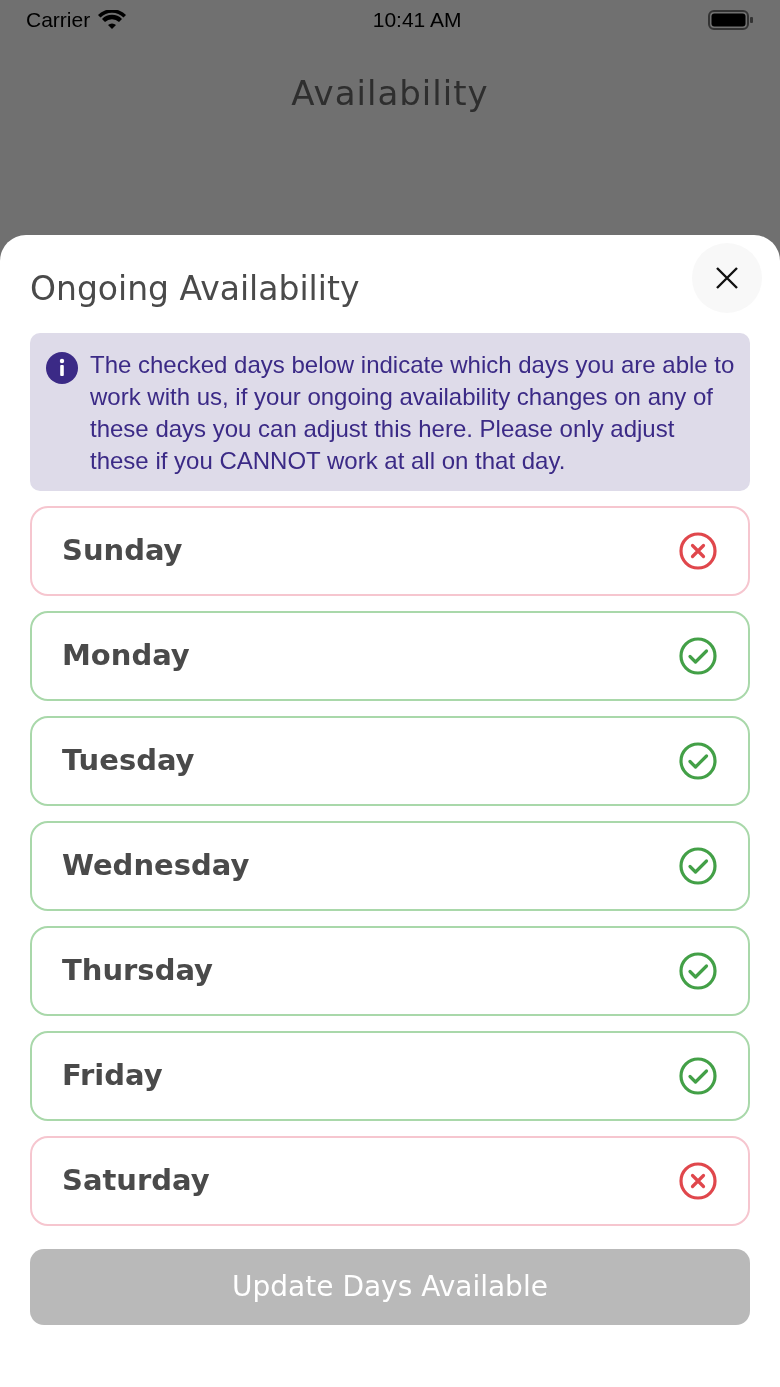 The width and height of the screenshot is (780, 1387). What do you see at coordinates (390, 551) in the screenshot?
I see `day-row: Sunday` at bounding box center [390, 551].